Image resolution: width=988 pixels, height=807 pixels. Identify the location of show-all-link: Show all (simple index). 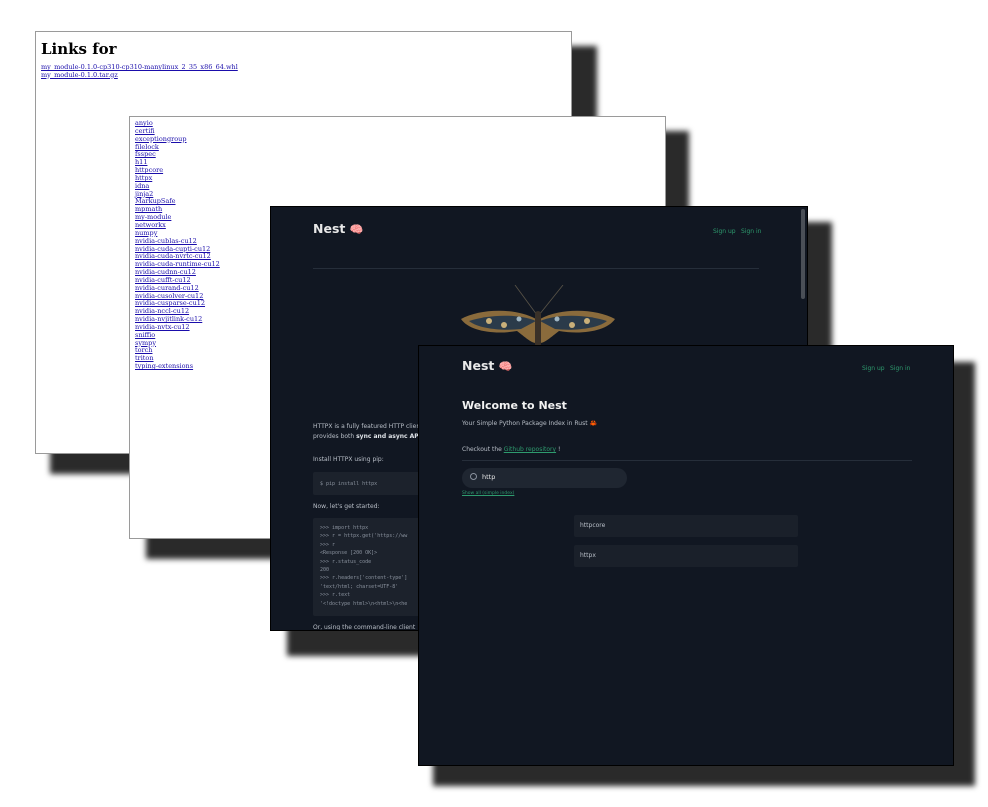
(488, 493).